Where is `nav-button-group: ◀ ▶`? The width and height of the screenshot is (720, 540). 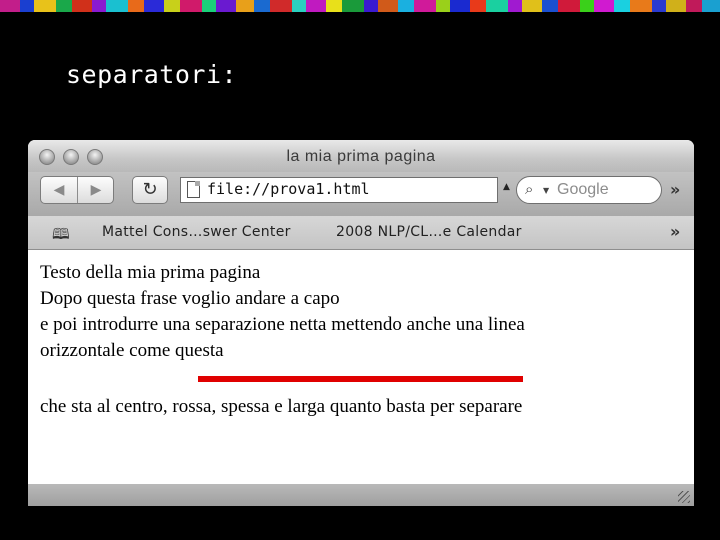 nav-button-group: ◀ ▶ is located at coordinates (77, 190).